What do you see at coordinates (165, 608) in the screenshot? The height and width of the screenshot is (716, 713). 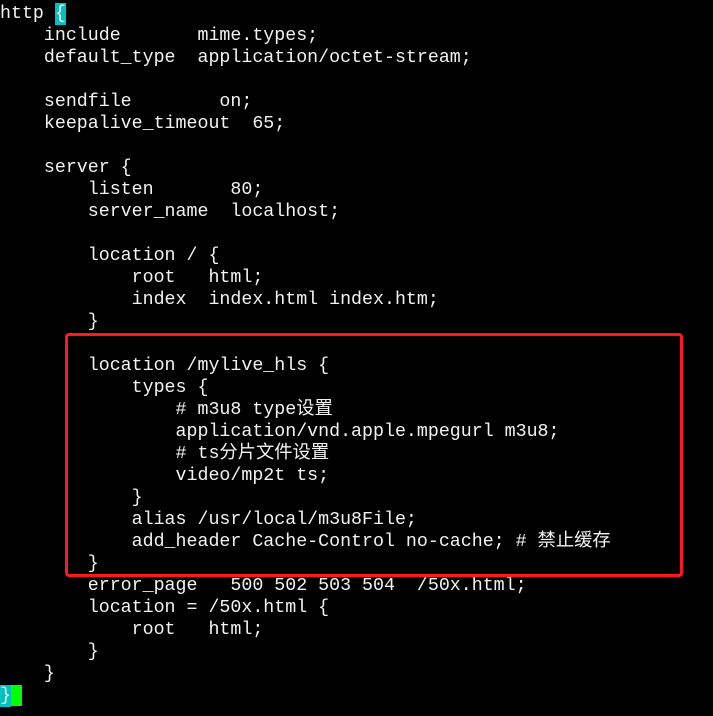 I see `code-line: location = /50x.html {` at bounding box center [165, 608].